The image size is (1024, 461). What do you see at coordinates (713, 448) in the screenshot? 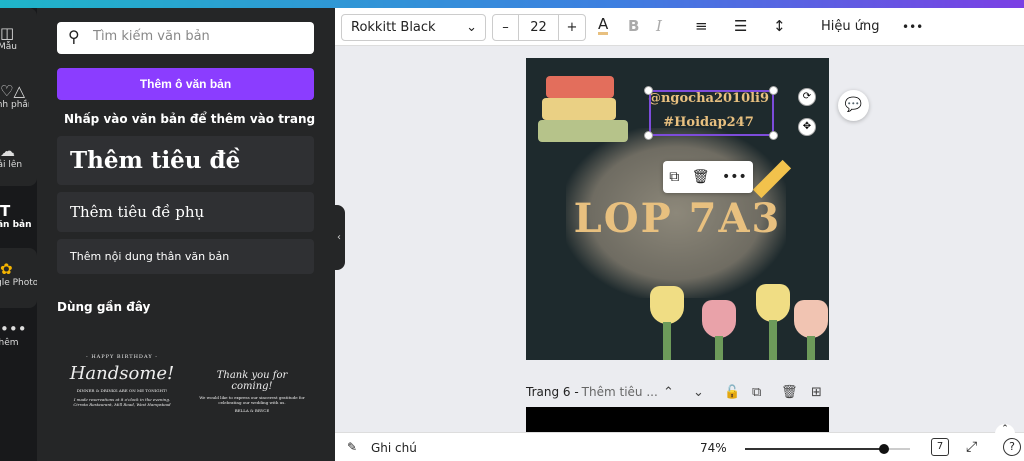
I see `zoom-level: 74%` at bounding box center [713, 448].